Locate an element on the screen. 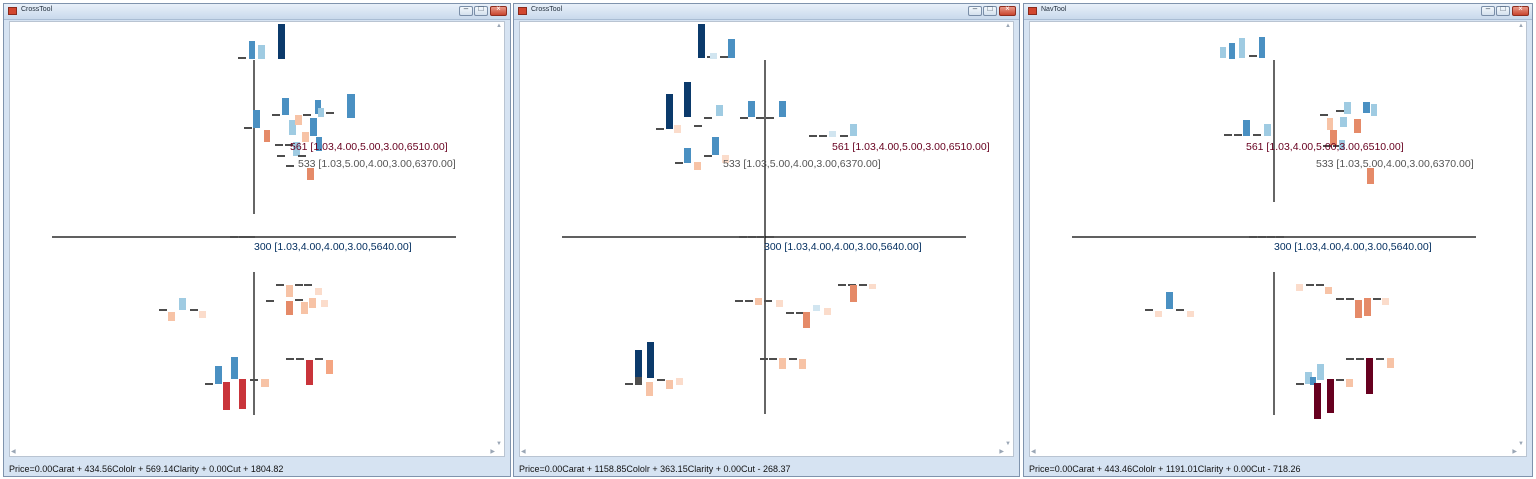 This screenshot has width=1536, height=479. maximize-icon: □ is located at coordinates (481, 8).